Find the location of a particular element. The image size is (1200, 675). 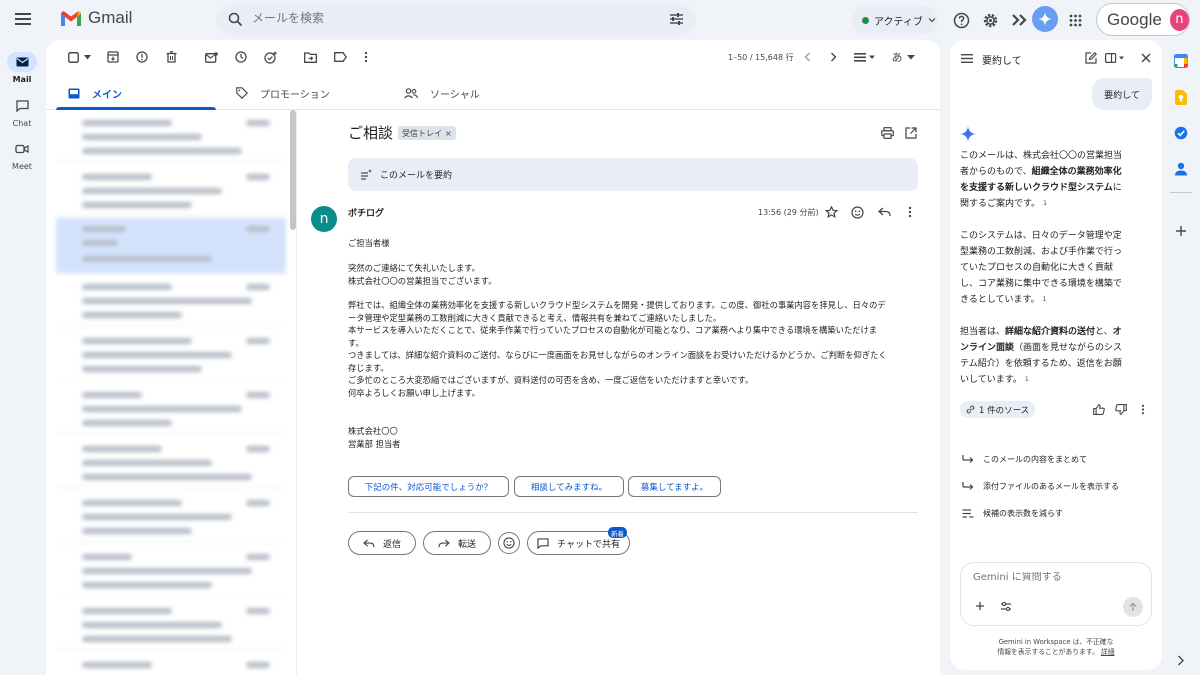

email-signature-dept: 営業部 担当者 is located at coordinates (374, 444).